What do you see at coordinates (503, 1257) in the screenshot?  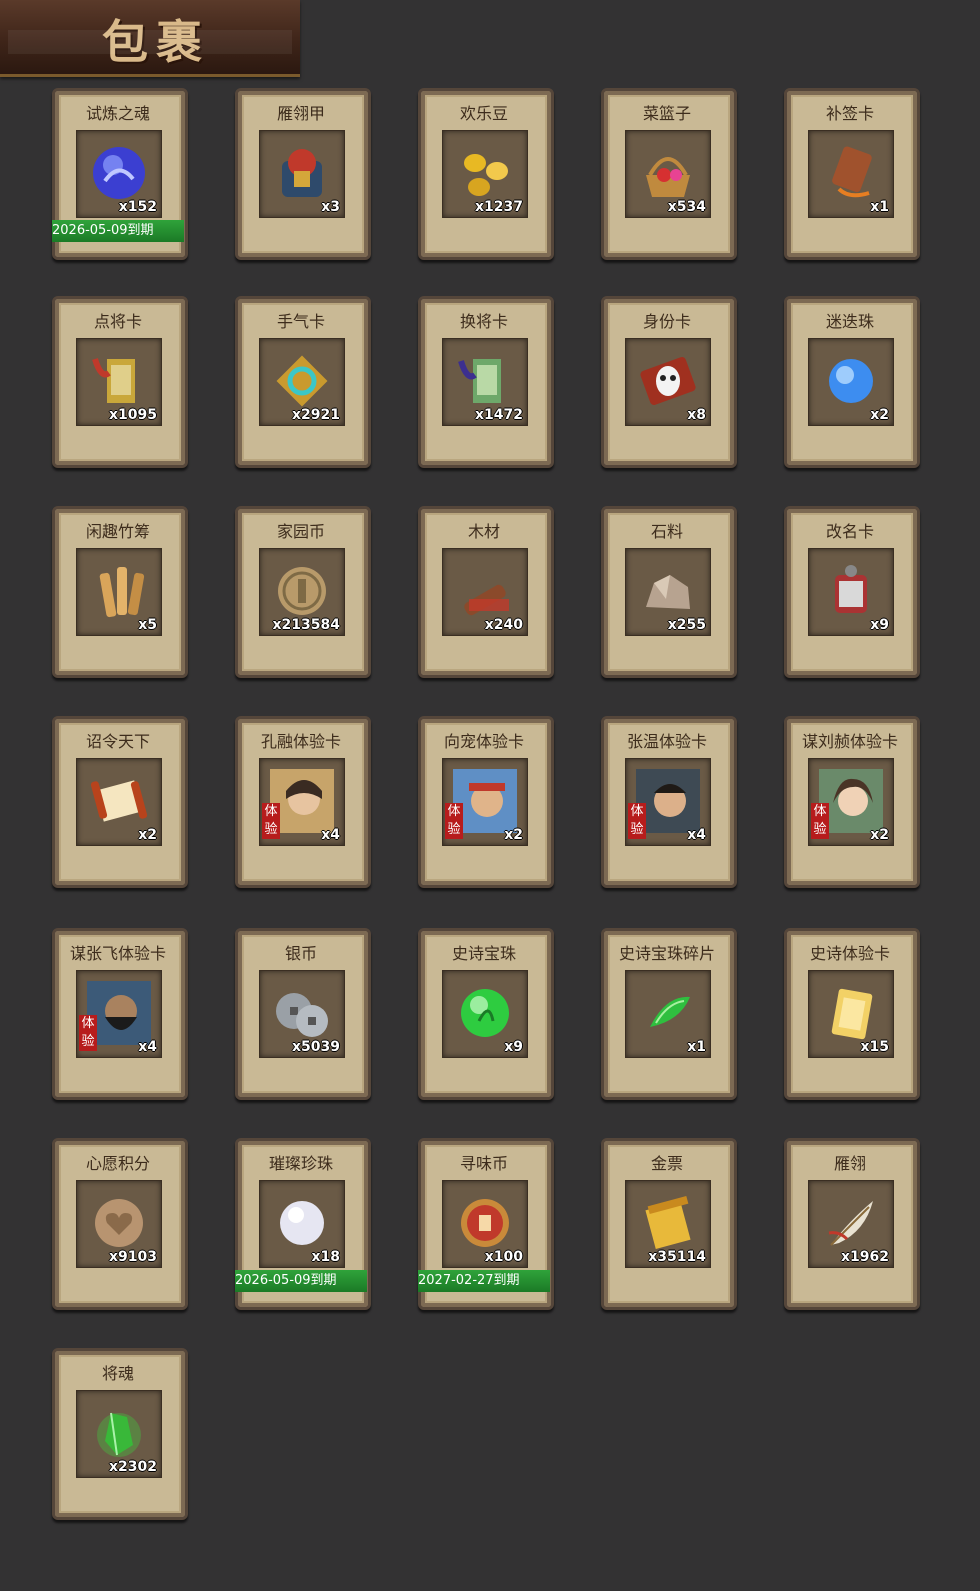 I see `item-quantity: x100` at bounding box center [503, 1257].